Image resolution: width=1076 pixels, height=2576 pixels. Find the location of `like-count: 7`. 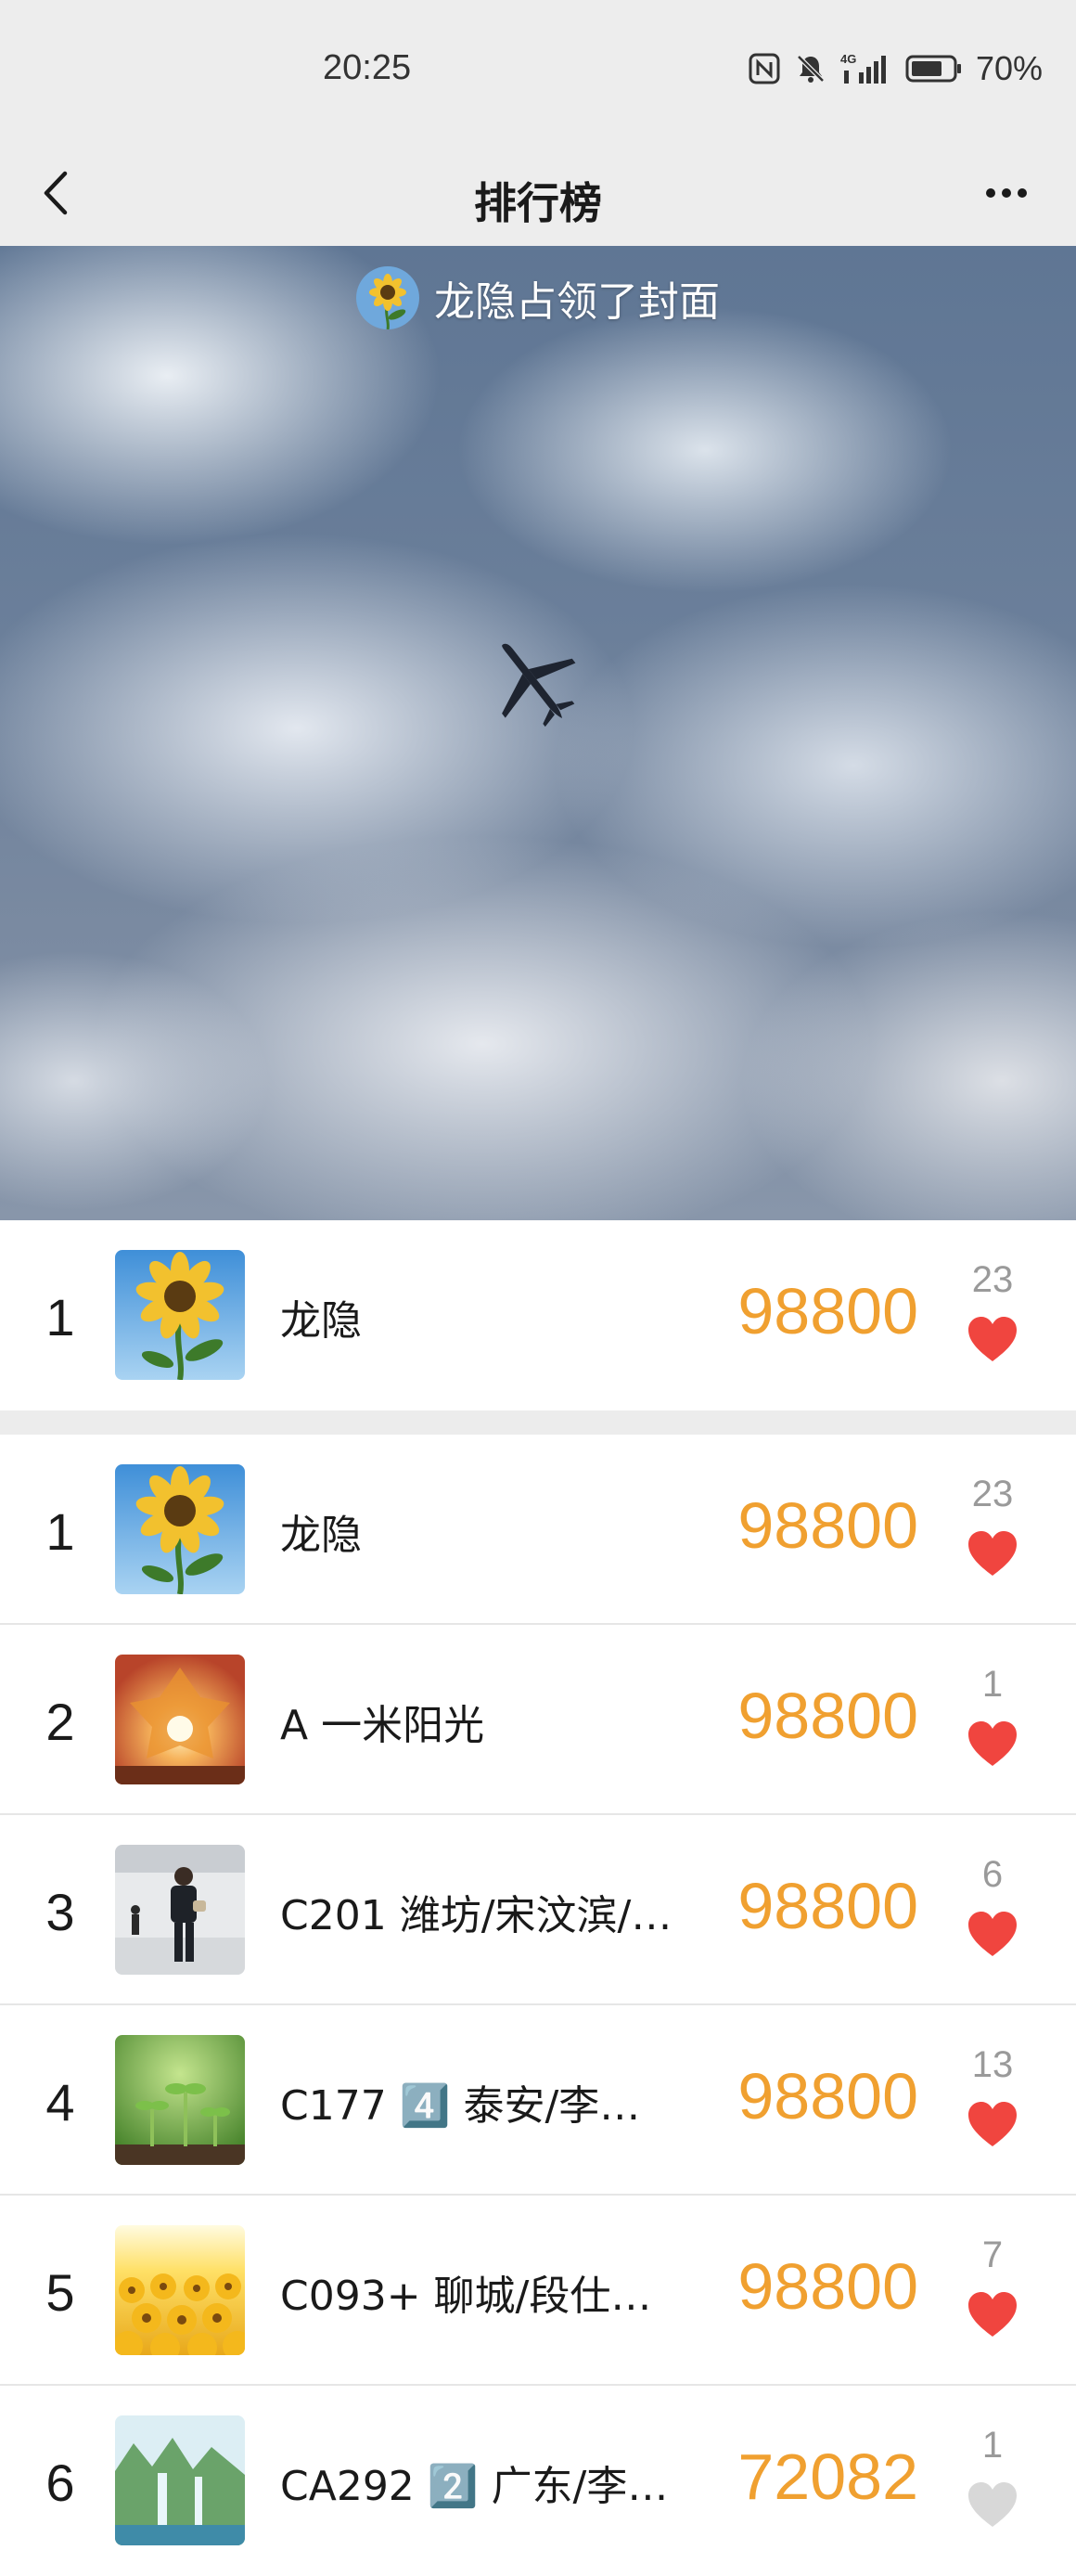

like-count: 7 is located at coordinates (992, 2255).